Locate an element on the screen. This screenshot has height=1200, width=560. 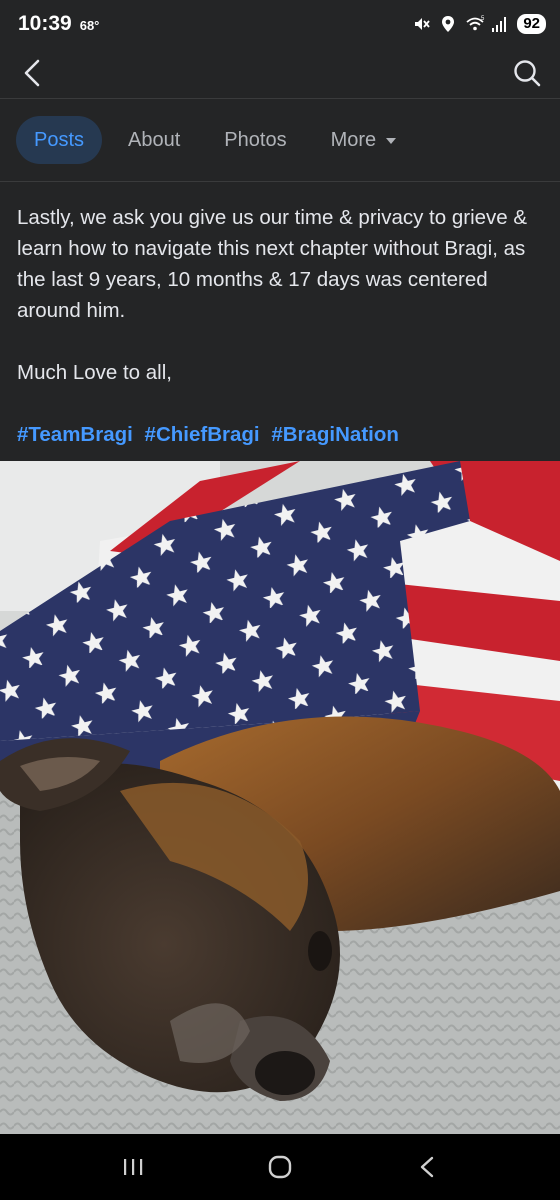
tab-more-label: More is located at coordinates (353, 139).